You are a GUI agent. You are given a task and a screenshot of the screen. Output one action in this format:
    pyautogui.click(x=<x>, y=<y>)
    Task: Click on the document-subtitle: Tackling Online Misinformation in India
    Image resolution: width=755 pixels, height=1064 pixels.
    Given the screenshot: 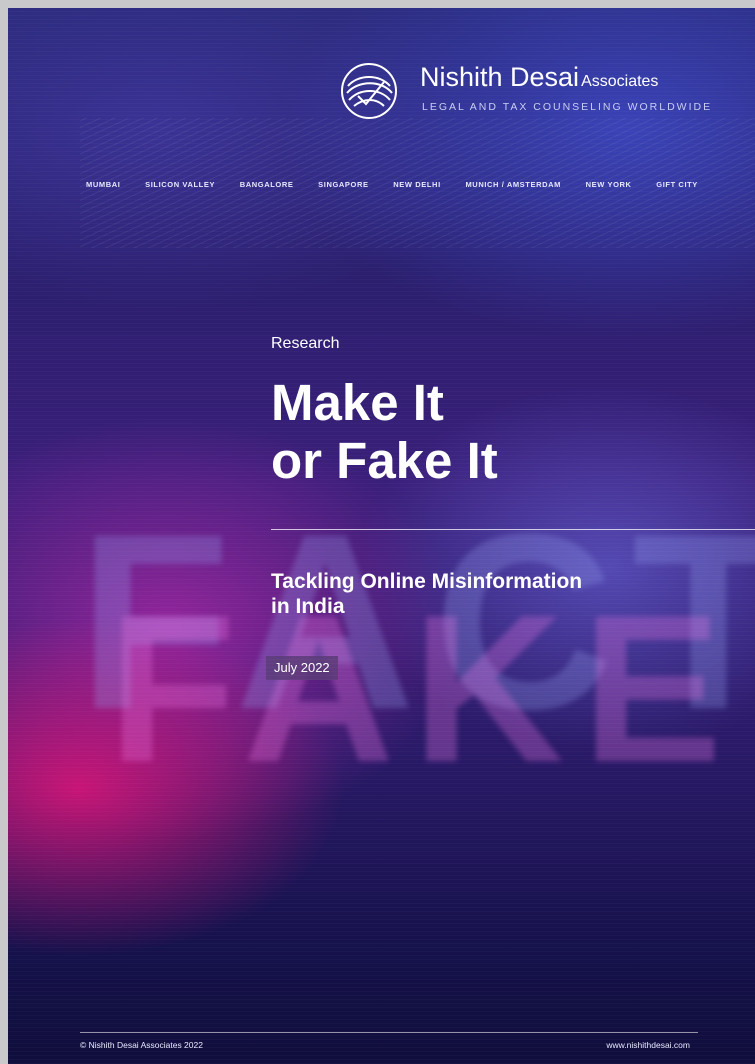 What is the action you would take?
    pyautogui.click(x=491, y=594)
    